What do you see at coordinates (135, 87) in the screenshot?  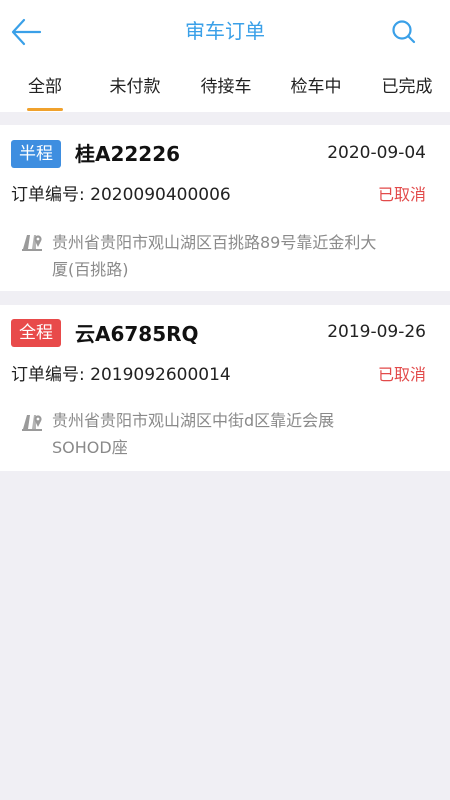 I see `tab-unpaid: 未付款` at bounding box center [135, 87].